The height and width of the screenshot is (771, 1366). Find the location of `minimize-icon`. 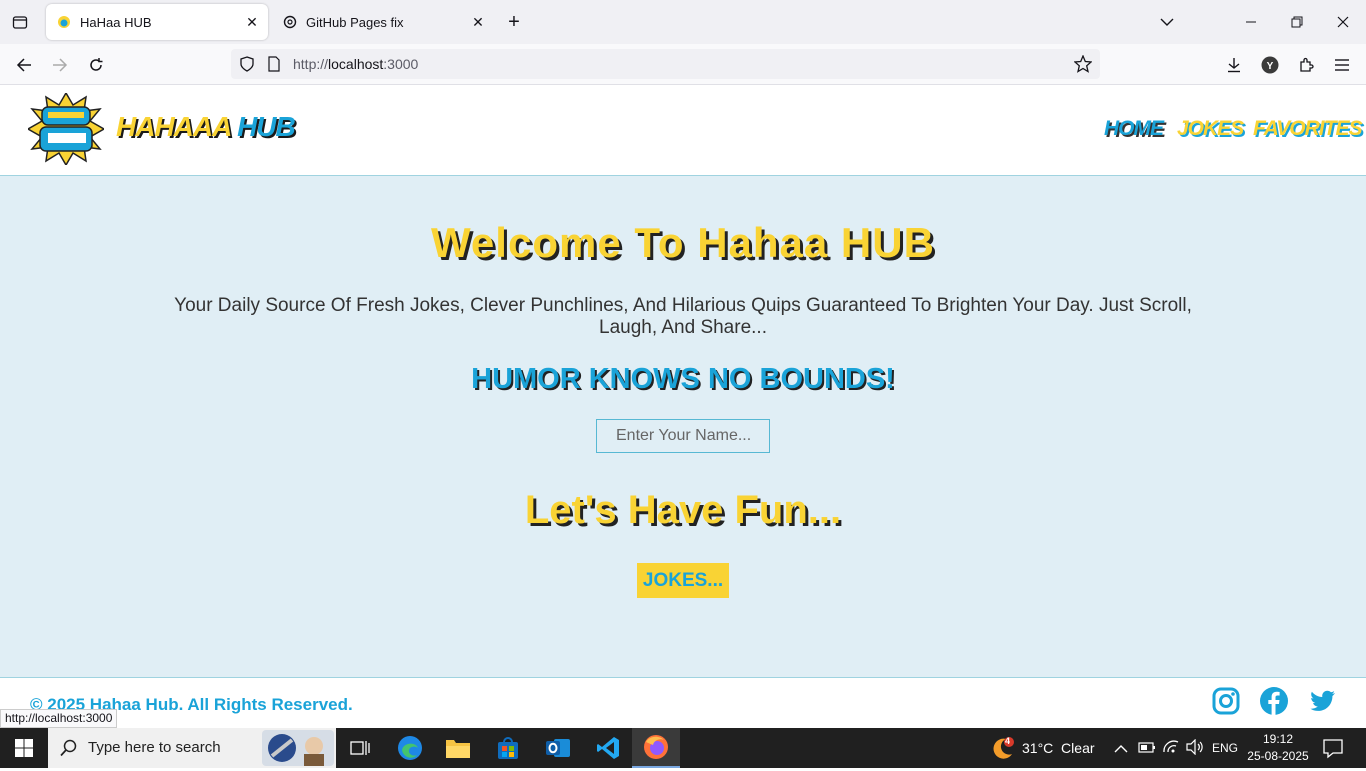

minimize-icon is located at coordinates (1251, 22).